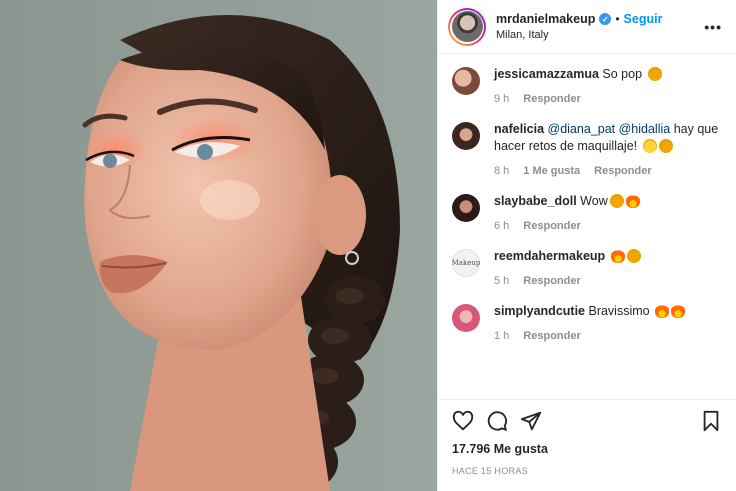  I want to click on post-timestamp: HACE 15 HORAS, so click(587, 471).